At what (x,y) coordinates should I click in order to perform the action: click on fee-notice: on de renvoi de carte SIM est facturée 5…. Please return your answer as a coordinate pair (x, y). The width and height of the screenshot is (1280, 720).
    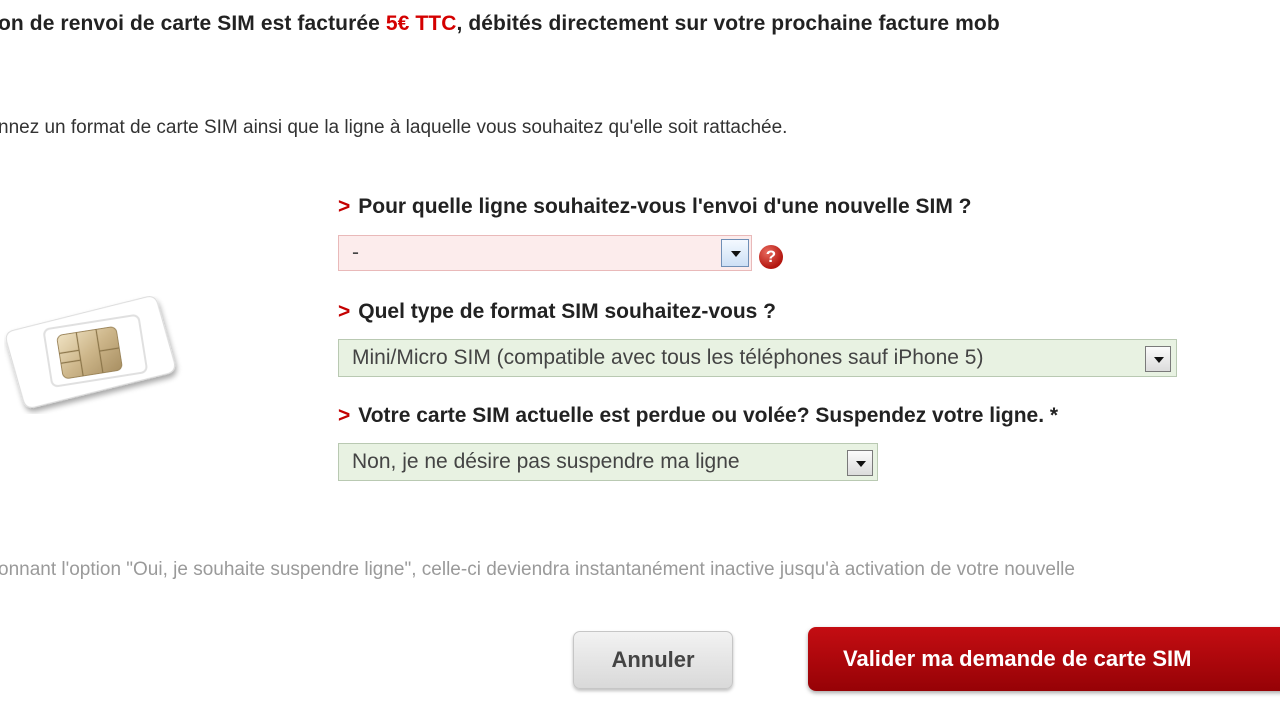
    Looking at the image, I should click on (500, 24).